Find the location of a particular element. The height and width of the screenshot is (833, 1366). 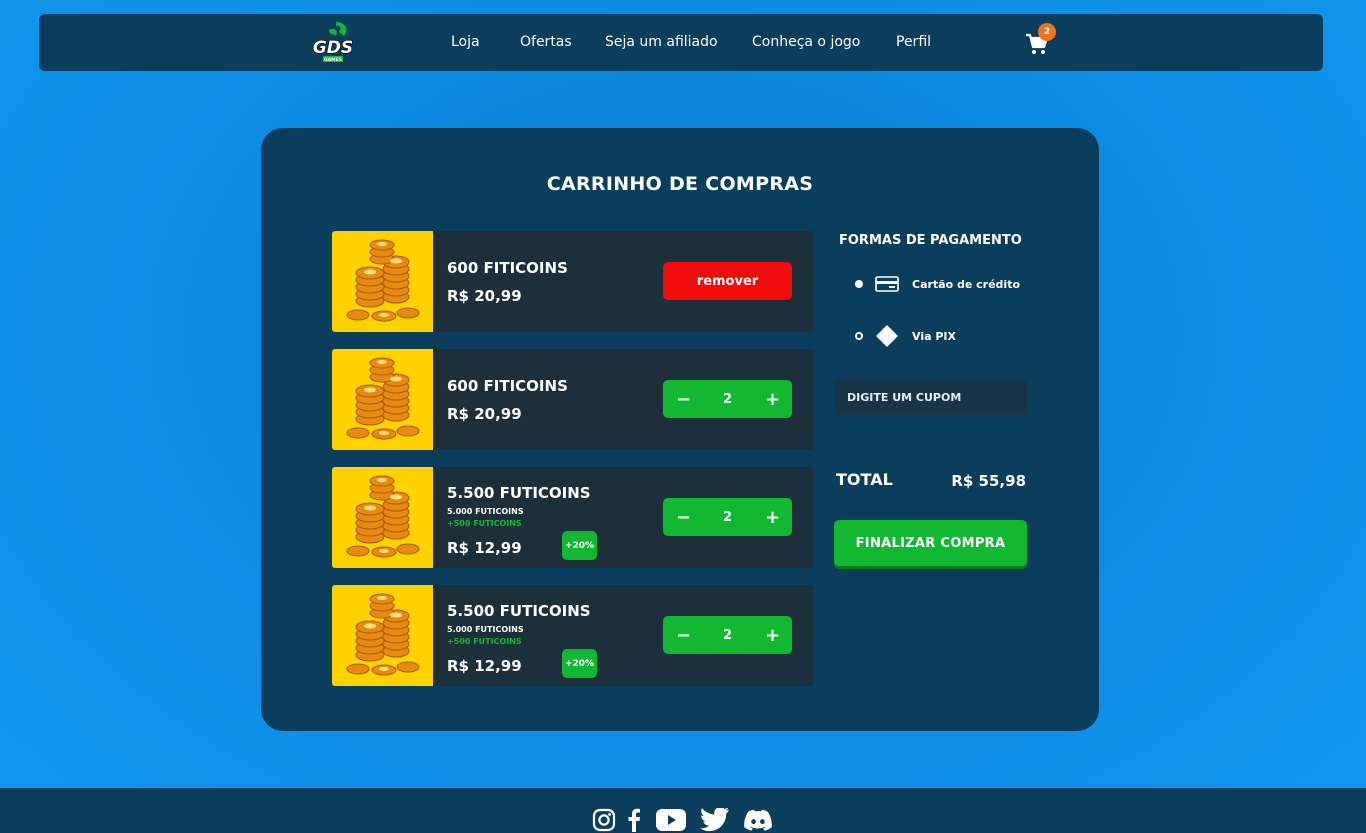

remove-button: remover is located at coordinates (727, 281).